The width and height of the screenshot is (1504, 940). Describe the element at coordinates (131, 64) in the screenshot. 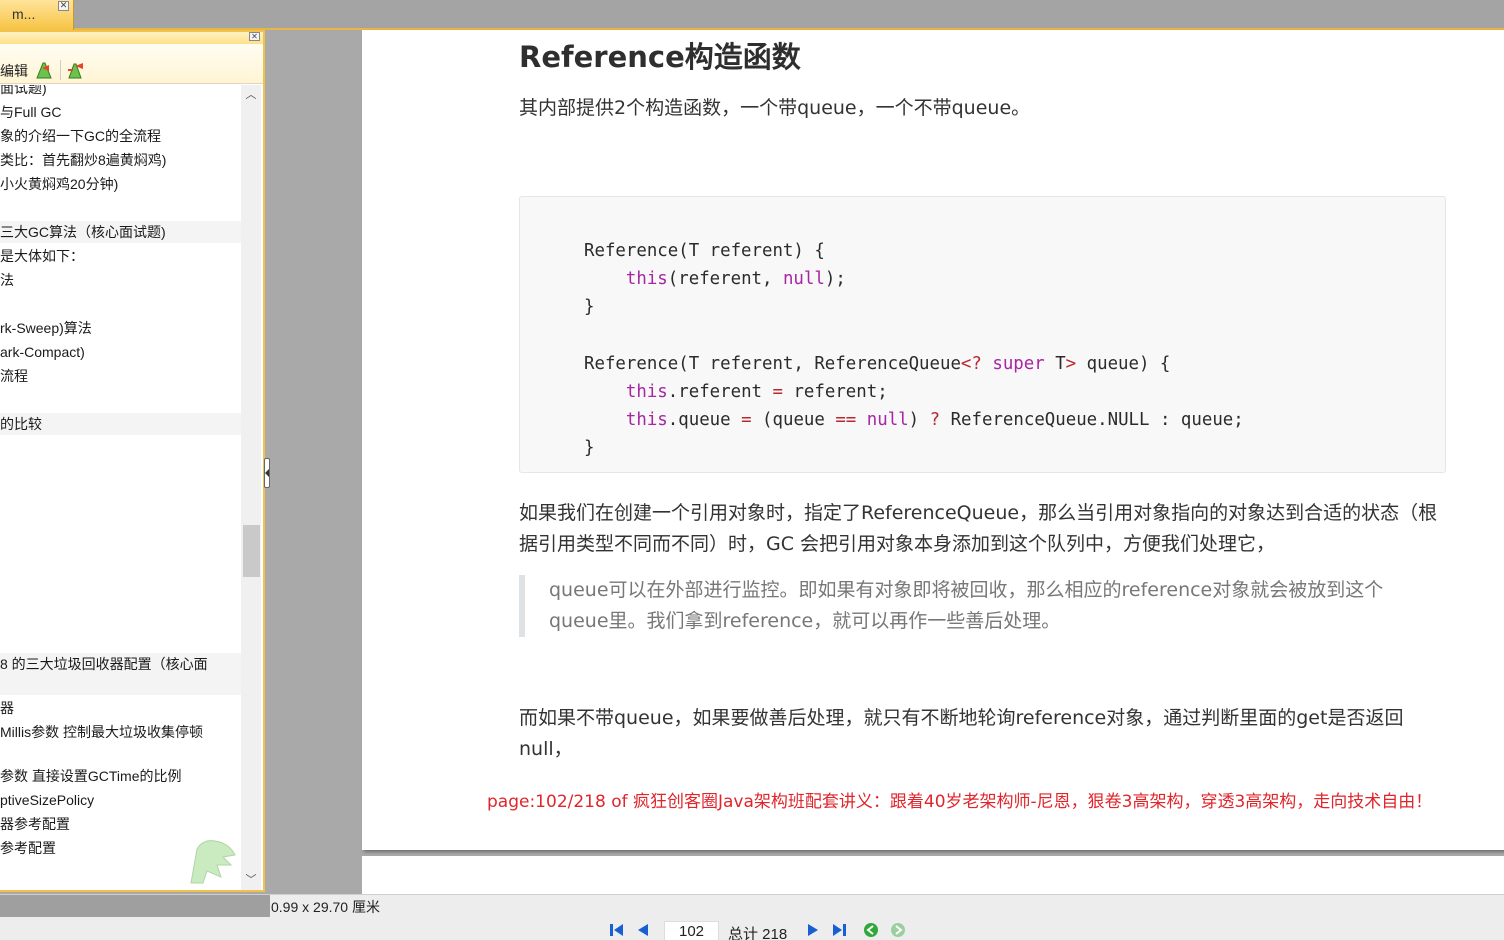

I see `panel-toolbar: 编辑` at that location.